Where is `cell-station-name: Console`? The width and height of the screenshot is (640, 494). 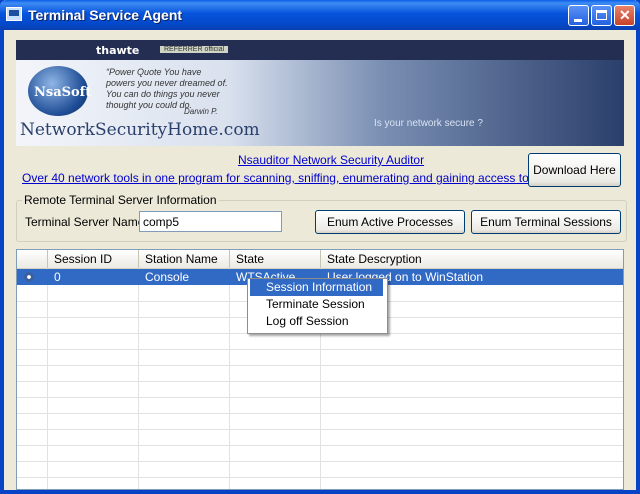
cell-station-name: Console is located at coordinates (167, 277).